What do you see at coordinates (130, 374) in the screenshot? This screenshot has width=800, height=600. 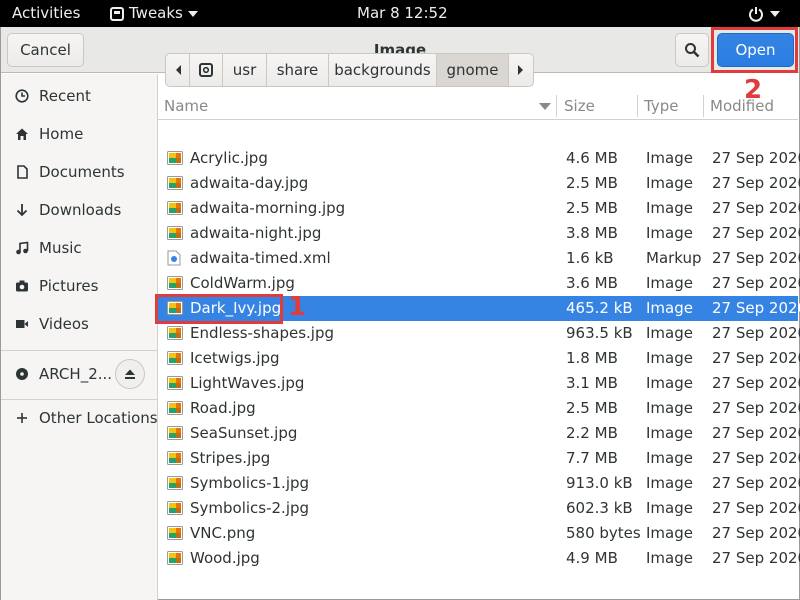 I see `eject-button` at bounding box center [130, 374].